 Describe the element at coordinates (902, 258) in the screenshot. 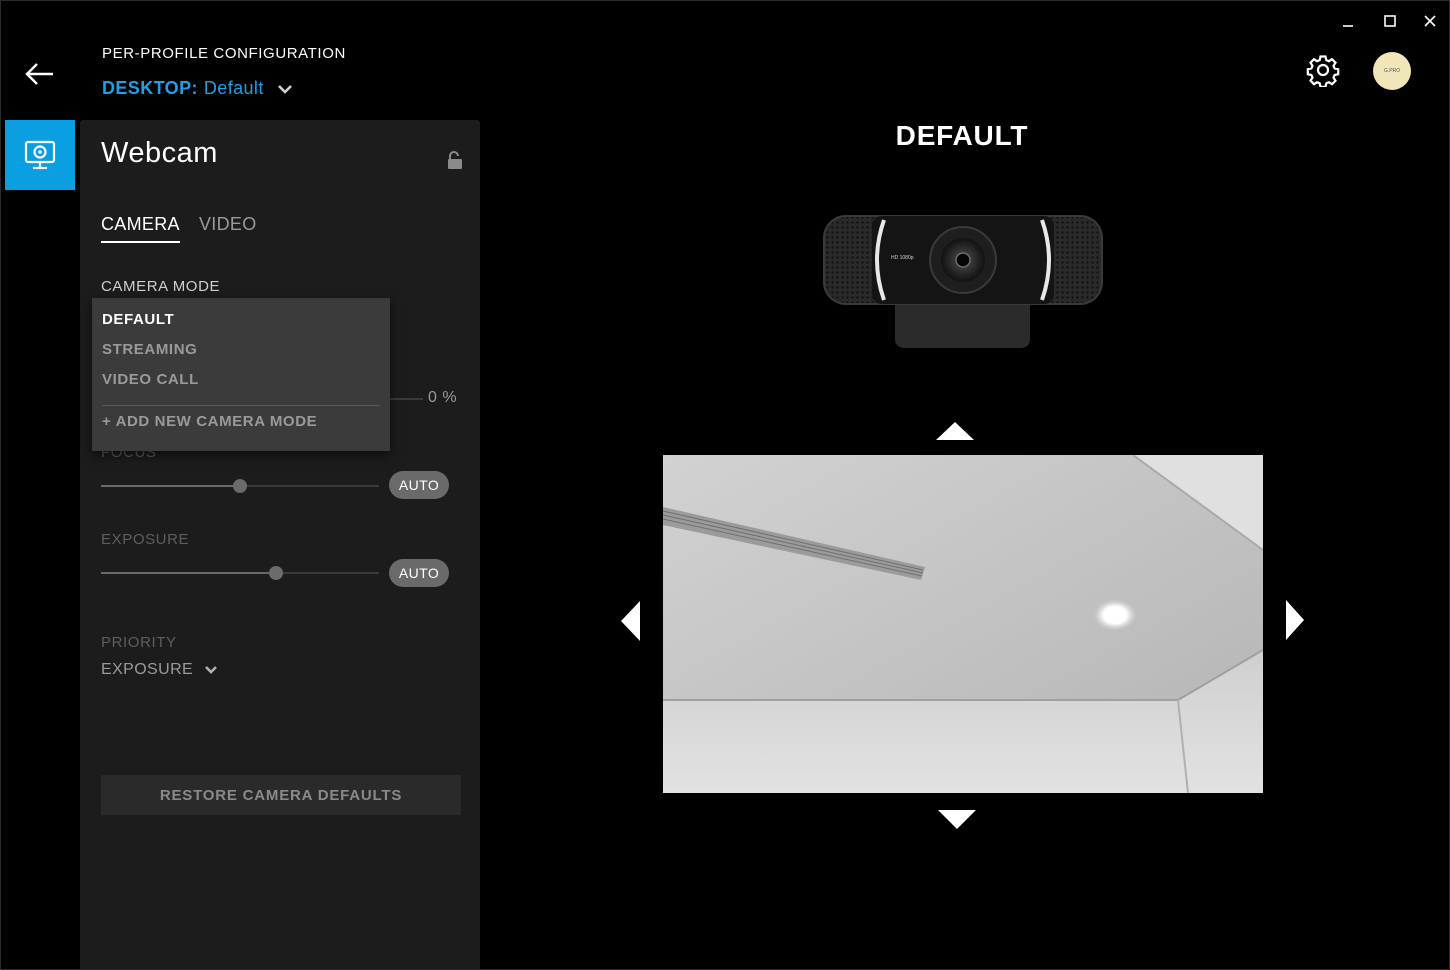

I see `camera-badge: HD 1080p` at that location.